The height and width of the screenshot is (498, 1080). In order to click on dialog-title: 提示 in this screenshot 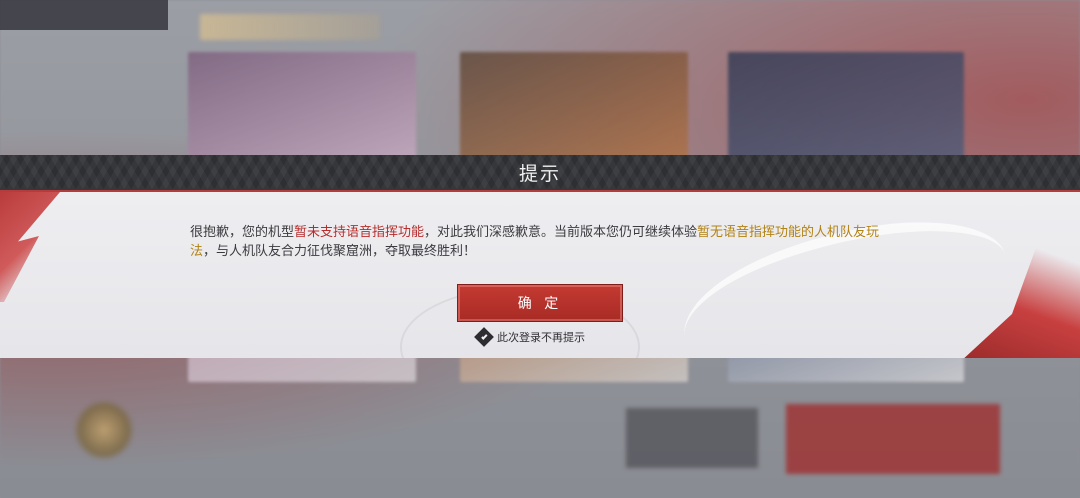, I will do `click(539, 174)`.